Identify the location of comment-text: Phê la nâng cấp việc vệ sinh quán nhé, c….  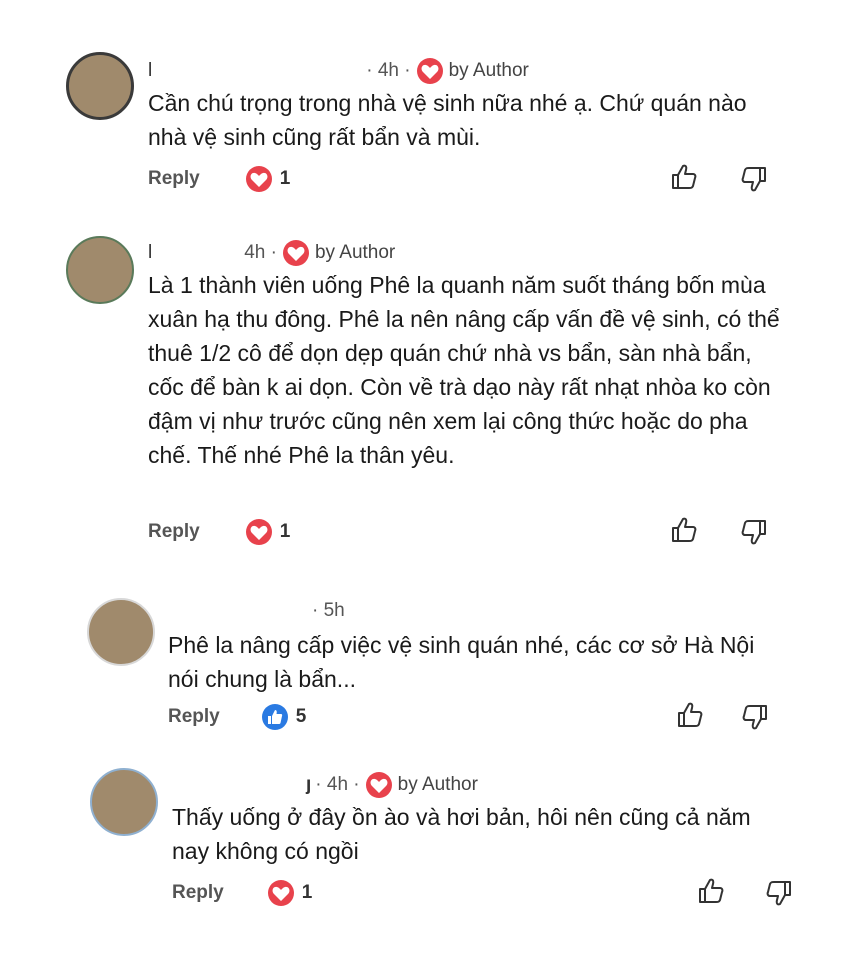
(461, 662).